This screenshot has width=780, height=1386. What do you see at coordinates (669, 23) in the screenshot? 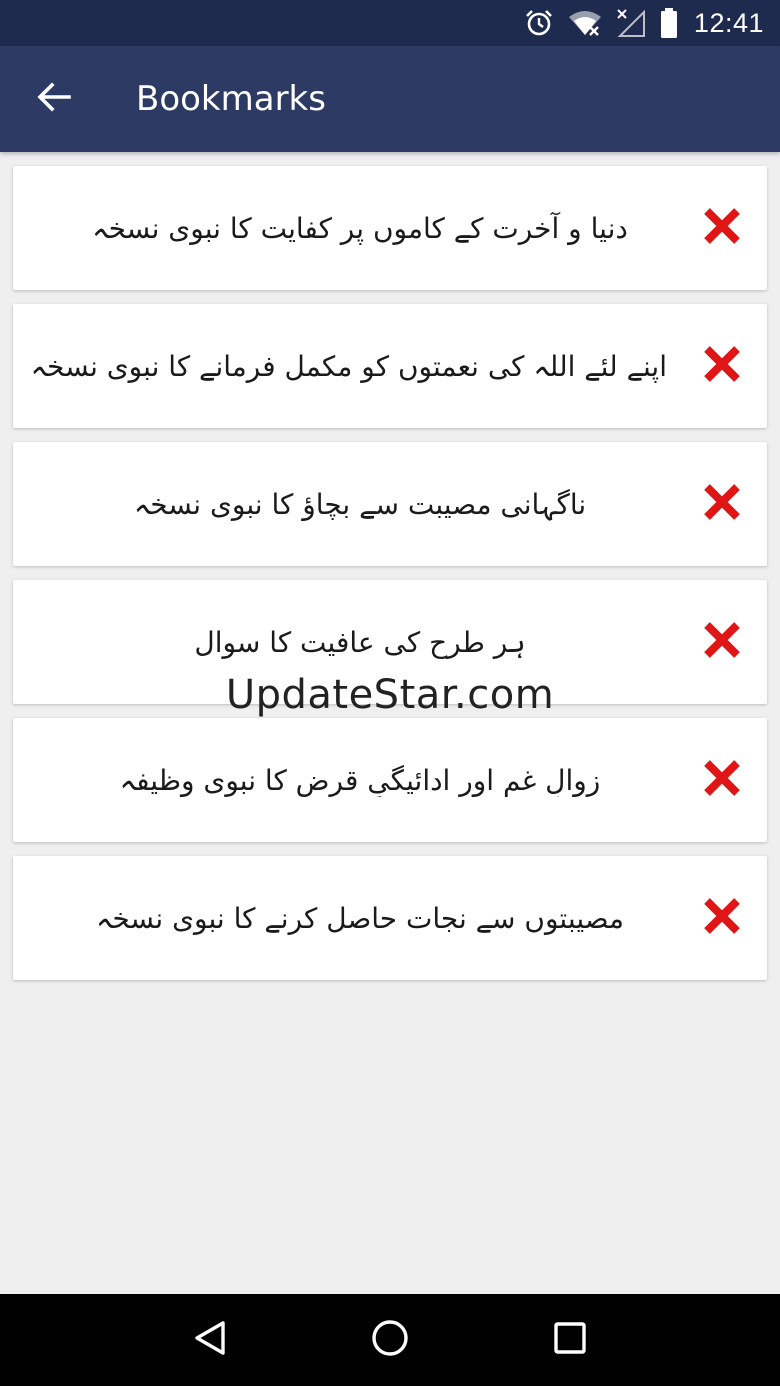
I see `battery-icon` at bounding box center [669, 23].